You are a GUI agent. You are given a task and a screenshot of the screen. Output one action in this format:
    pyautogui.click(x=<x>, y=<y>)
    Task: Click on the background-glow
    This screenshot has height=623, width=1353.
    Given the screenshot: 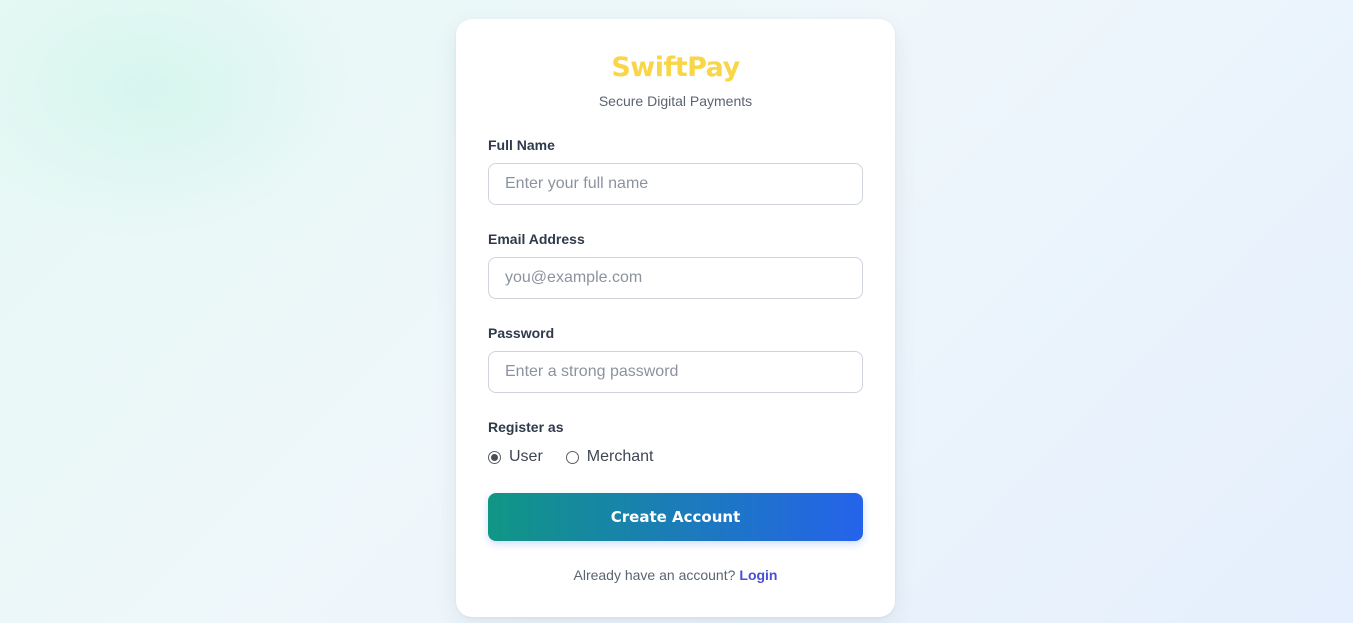 What is the action you would take?
    pyautogui.click(x=180, y=120)
    